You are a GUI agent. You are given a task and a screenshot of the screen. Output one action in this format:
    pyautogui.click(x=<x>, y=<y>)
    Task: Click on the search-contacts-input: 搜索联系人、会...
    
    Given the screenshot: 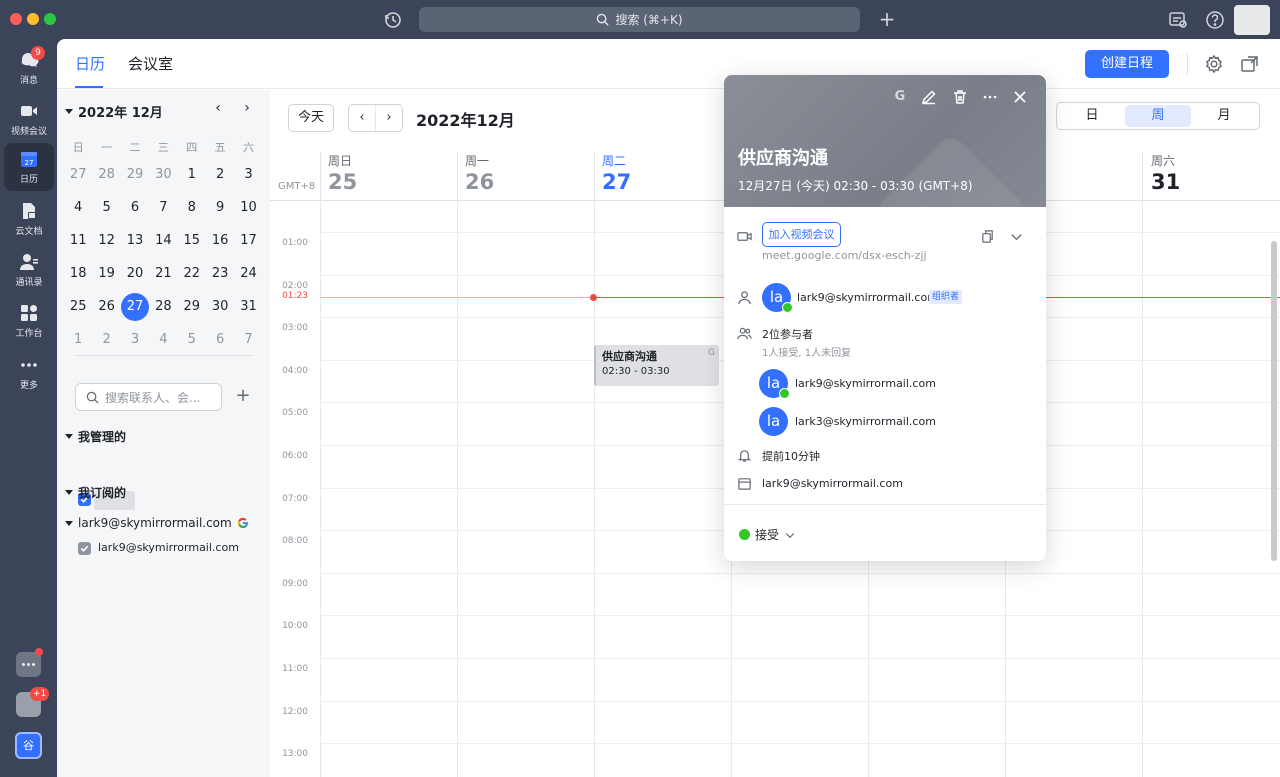 What is the action you would take?
    pyautogui.click(x=148, y=397)
    